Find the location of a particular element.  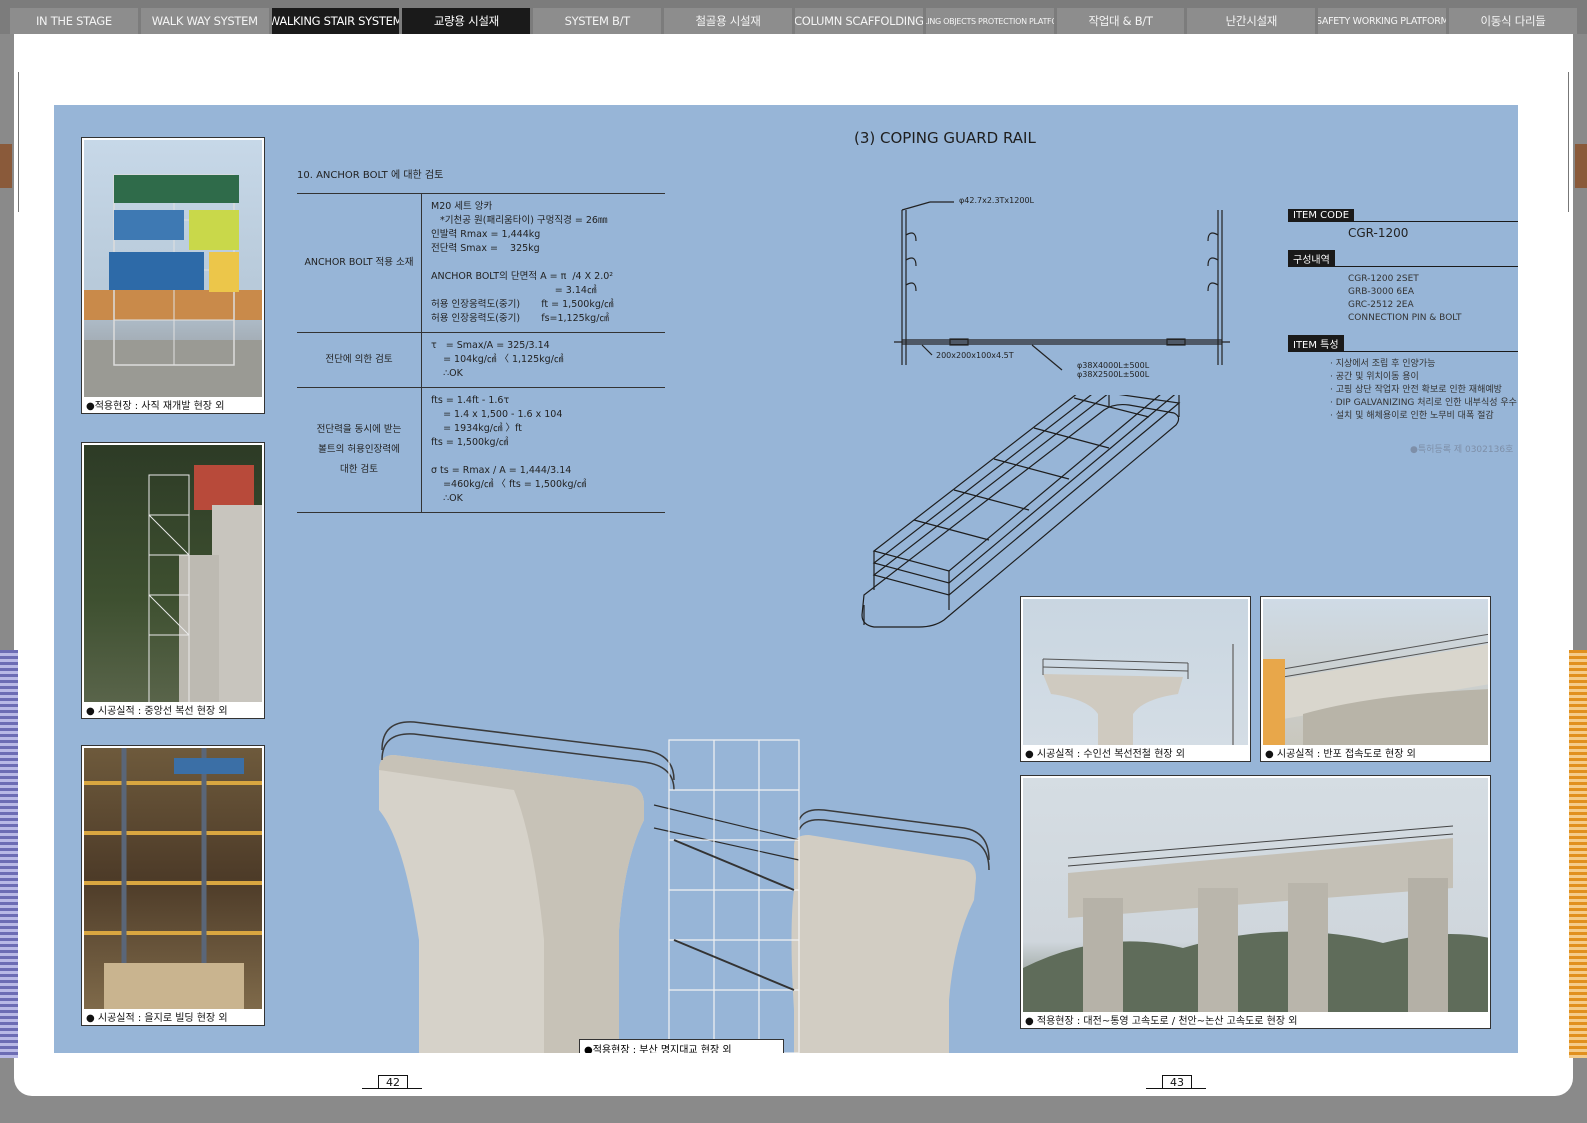

row-label: 전단력을 동시에 받는 볼트의 허용인장력에 대한 검토 is located at coordinates (359, 450).